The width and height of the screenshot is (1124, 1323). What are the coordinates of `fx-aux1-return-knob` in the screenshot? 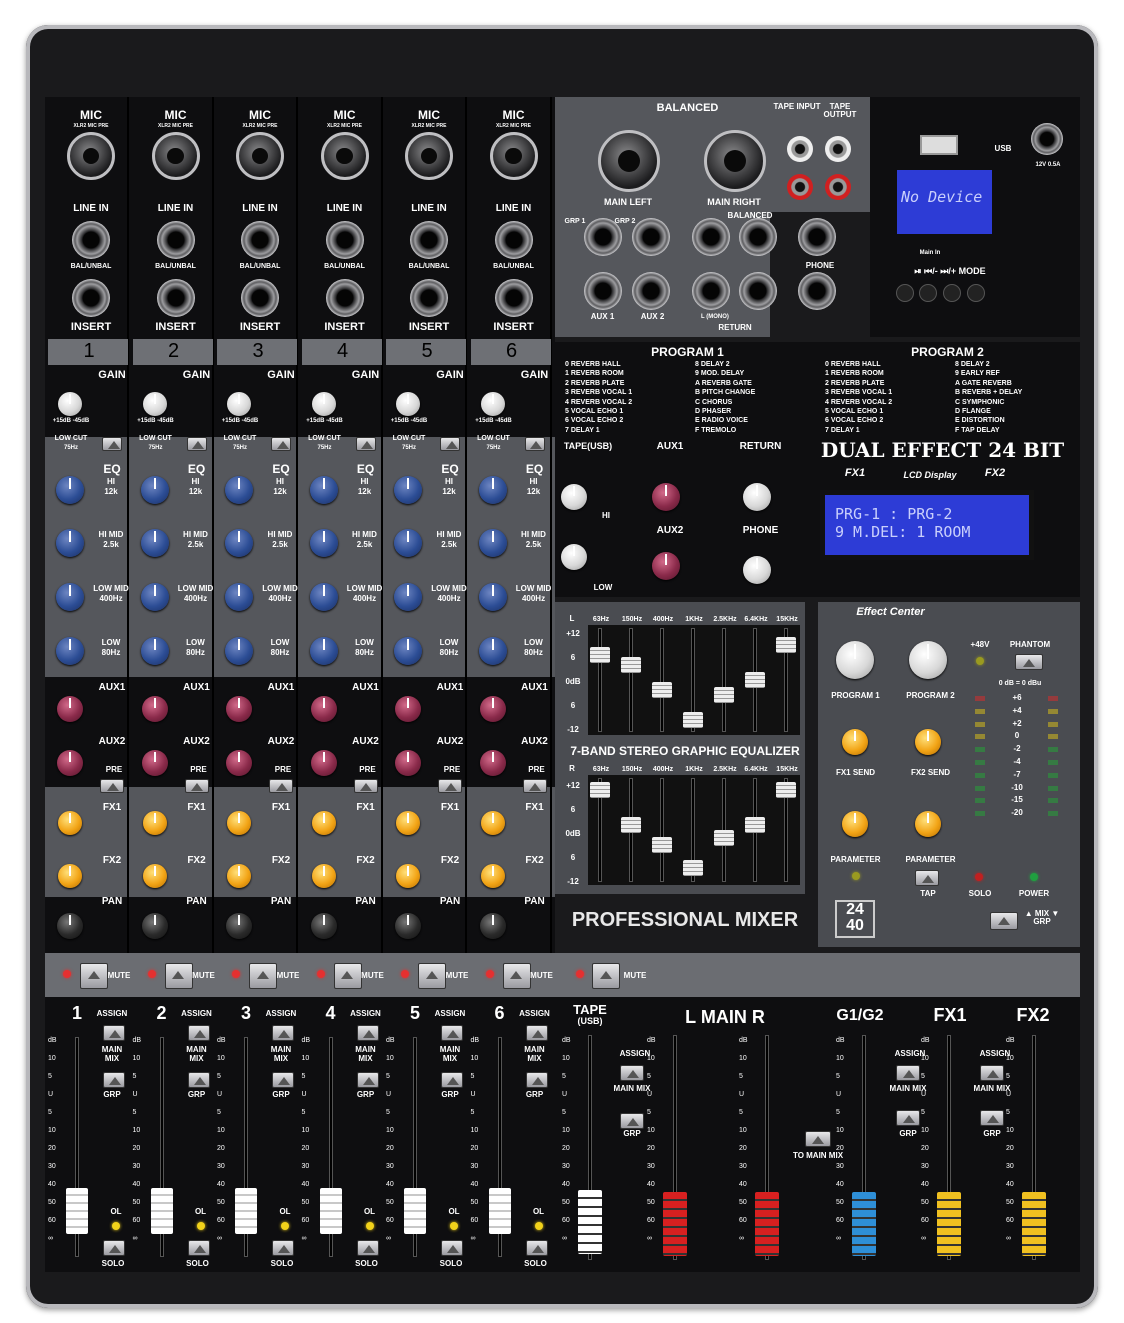 It's located at (666, 497).